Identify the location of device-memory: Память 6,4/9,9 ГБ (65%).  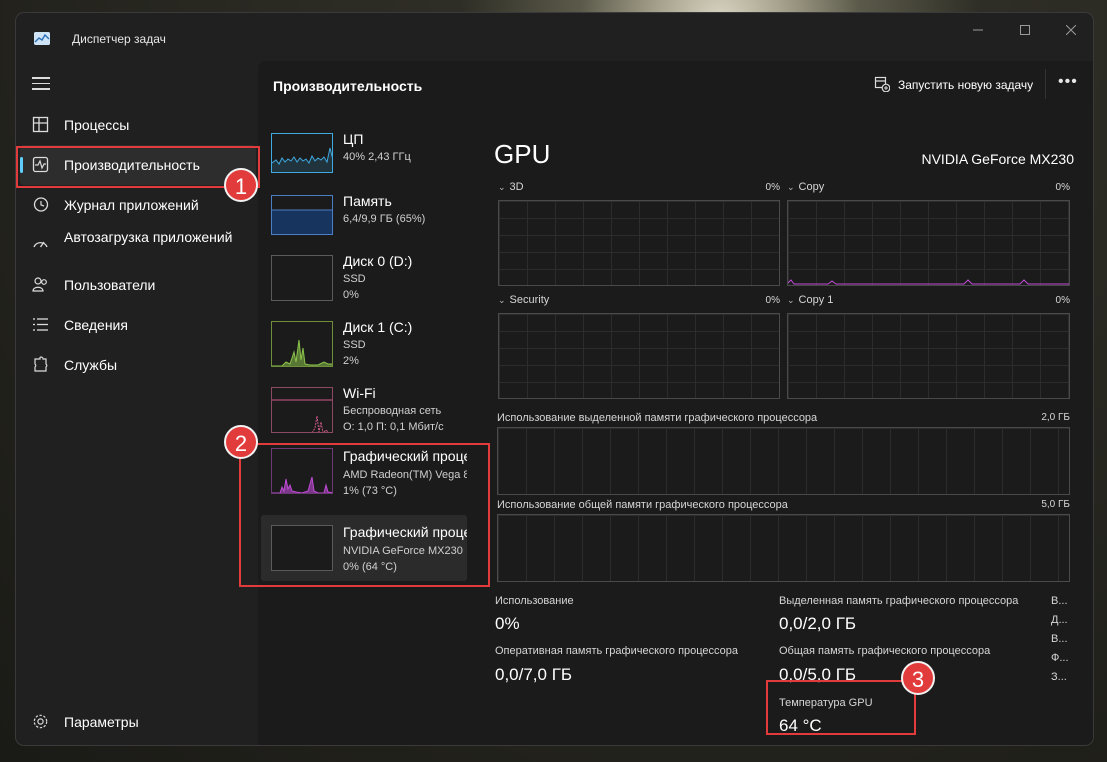
(364, 222).